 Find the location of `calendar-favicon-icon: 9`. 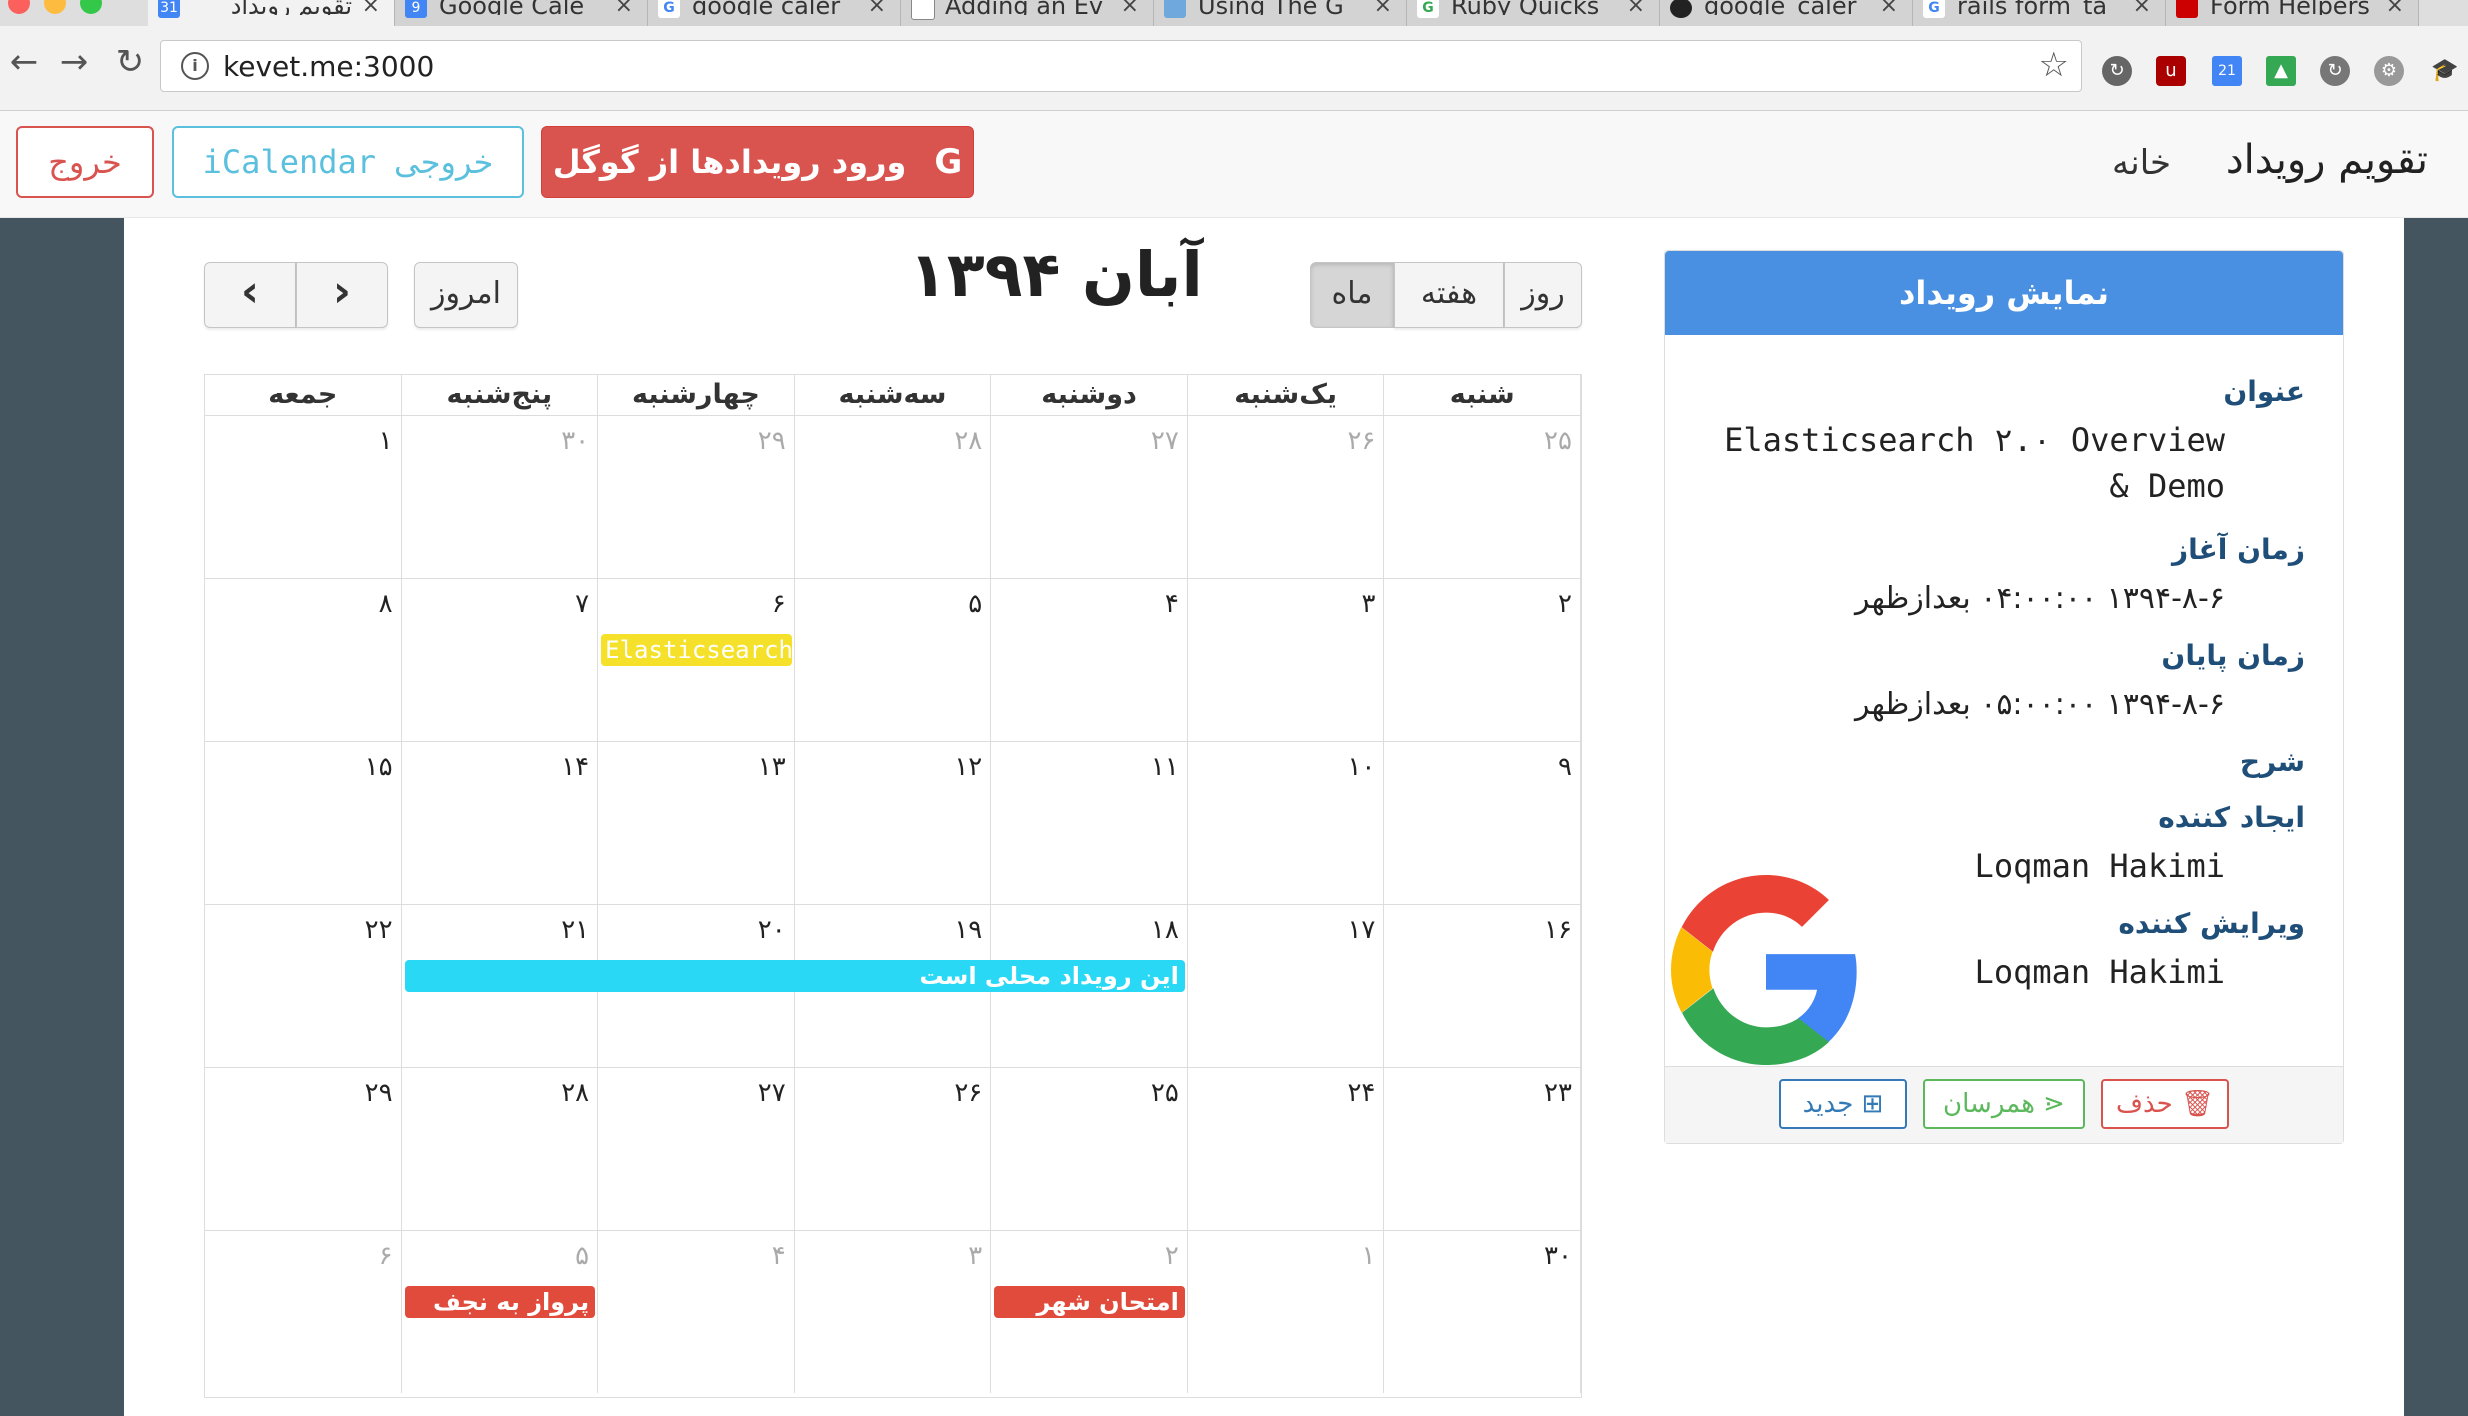

calendar-favicon-icon: 9 is located at coordinates (416, 9).